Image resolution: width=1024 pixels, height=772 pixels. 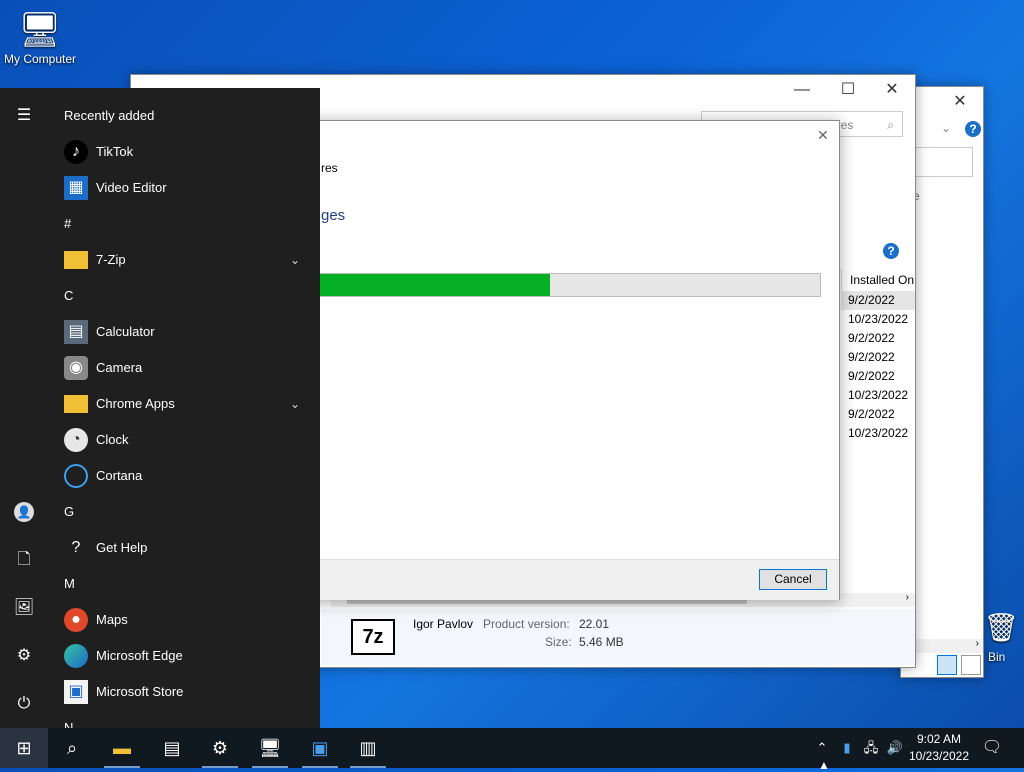 What do you see at coordinates (139, 655) in the screenshot?
I see `app-label: Microsoft Edge` at bounding box center [139, 655].